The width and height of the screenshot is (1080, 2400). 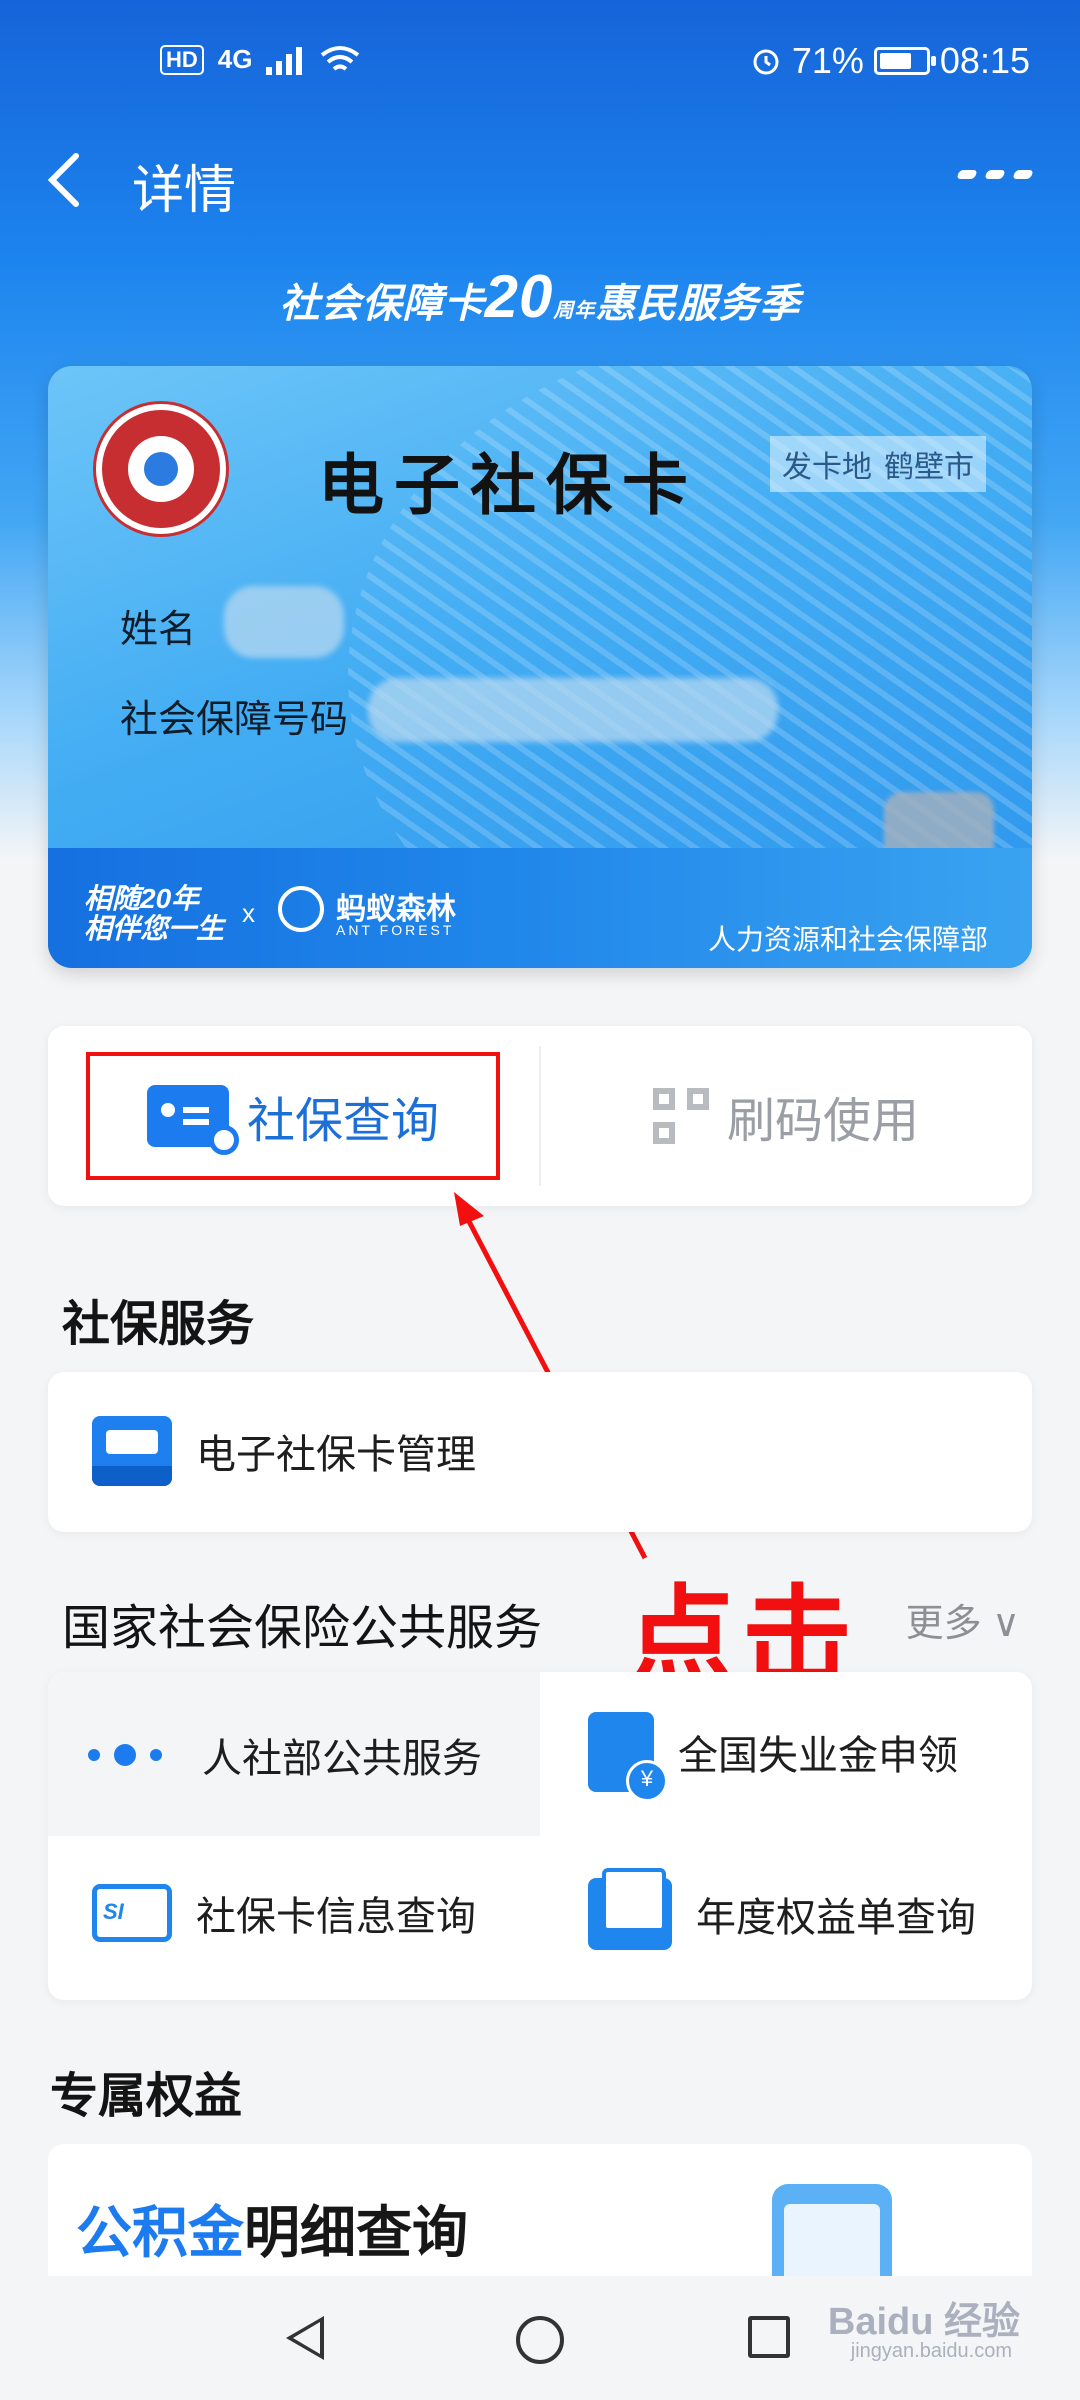 I want to click on status-bar: HD 4G 71% 08:15, so click(x=540, y=55).